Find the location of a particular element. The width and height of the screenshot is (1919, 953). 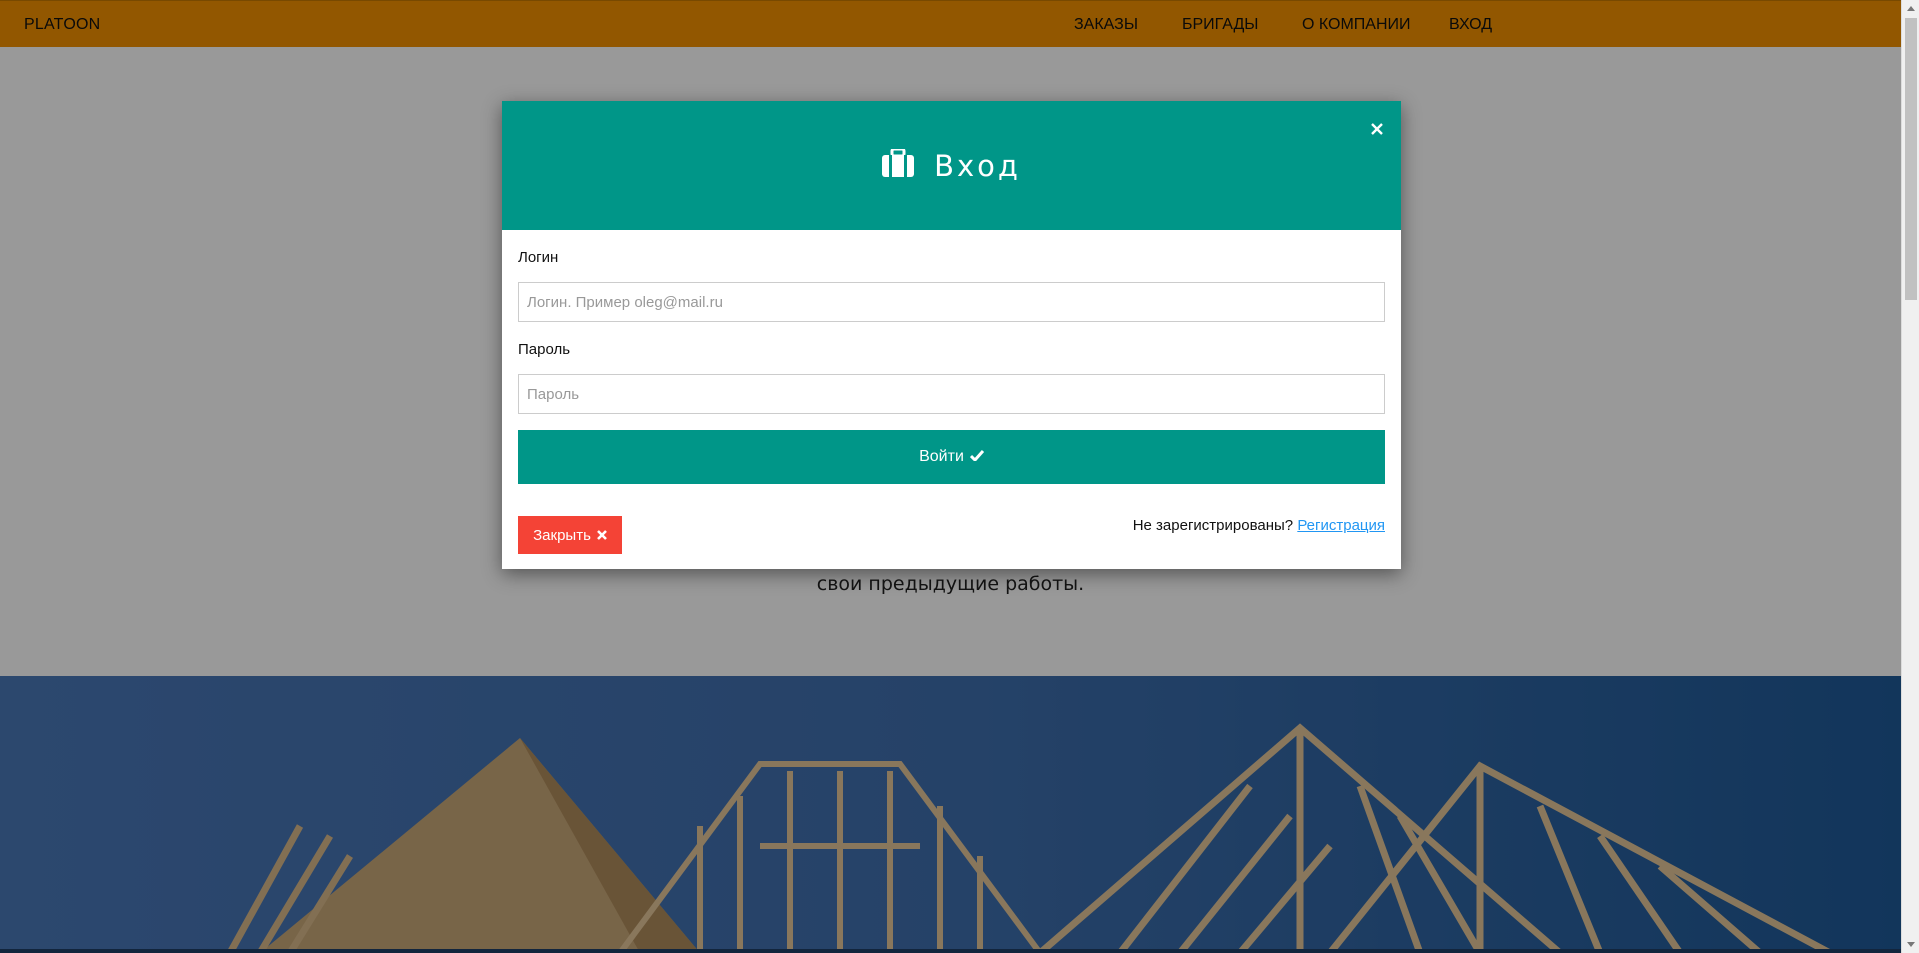

submit-label: Войти is located at coordinates (941, 456).